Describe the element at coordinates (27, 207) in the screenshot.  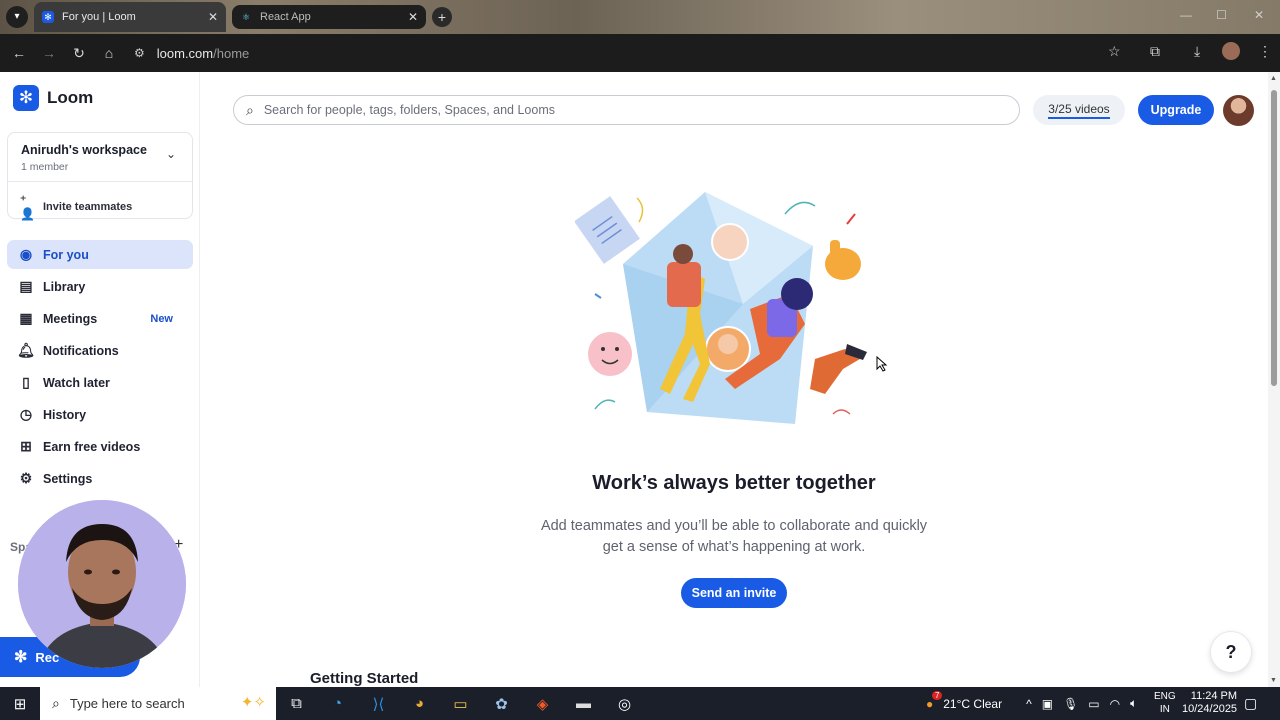
I see `add-user-icon: ⁺👤` at that location.